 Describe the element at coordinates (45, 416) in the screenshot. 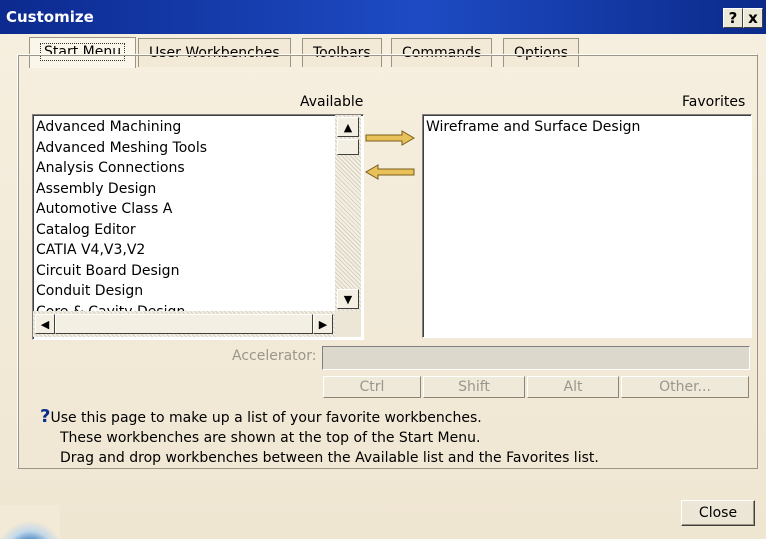

I see `help-question-icon: ?` at that location.